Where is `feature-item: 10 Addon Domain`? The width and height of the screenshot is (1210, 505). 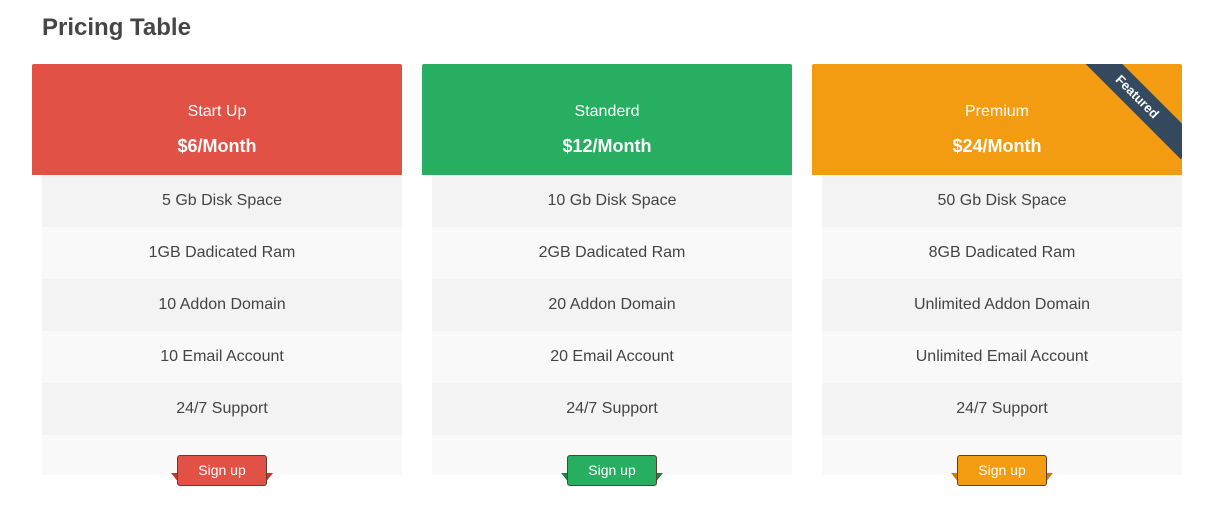
feature-item: 10 Addon Domain is located at coordinates (222, 305).